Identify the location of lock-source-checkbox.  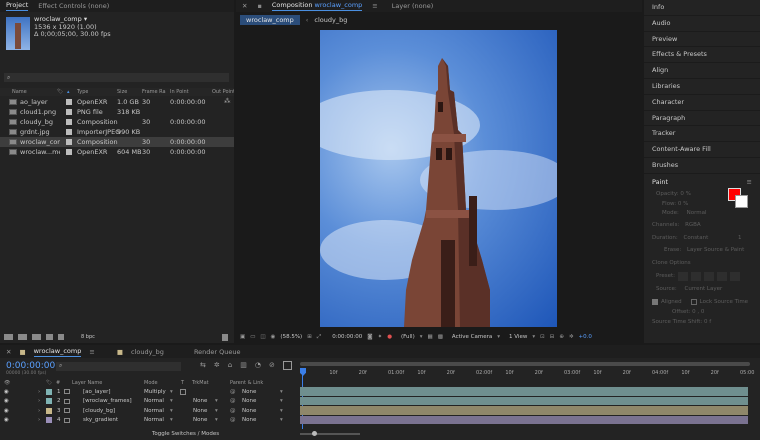
(693, 302).